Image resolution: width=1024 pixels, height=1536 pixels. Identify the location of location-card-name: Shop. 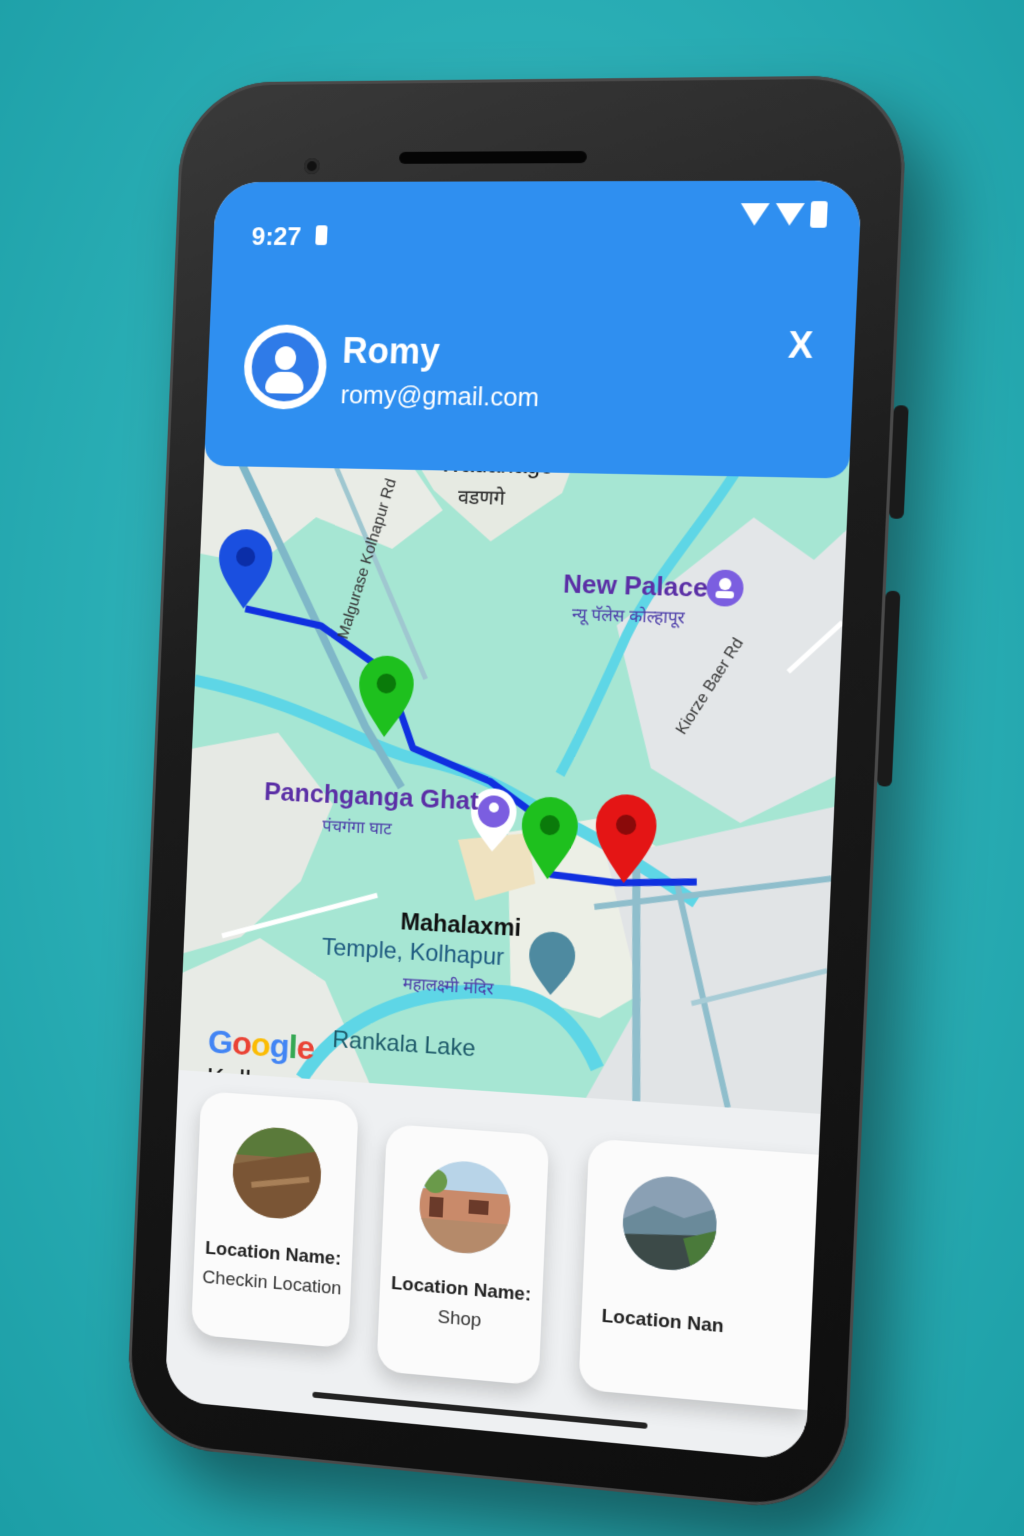
(459, 1320).